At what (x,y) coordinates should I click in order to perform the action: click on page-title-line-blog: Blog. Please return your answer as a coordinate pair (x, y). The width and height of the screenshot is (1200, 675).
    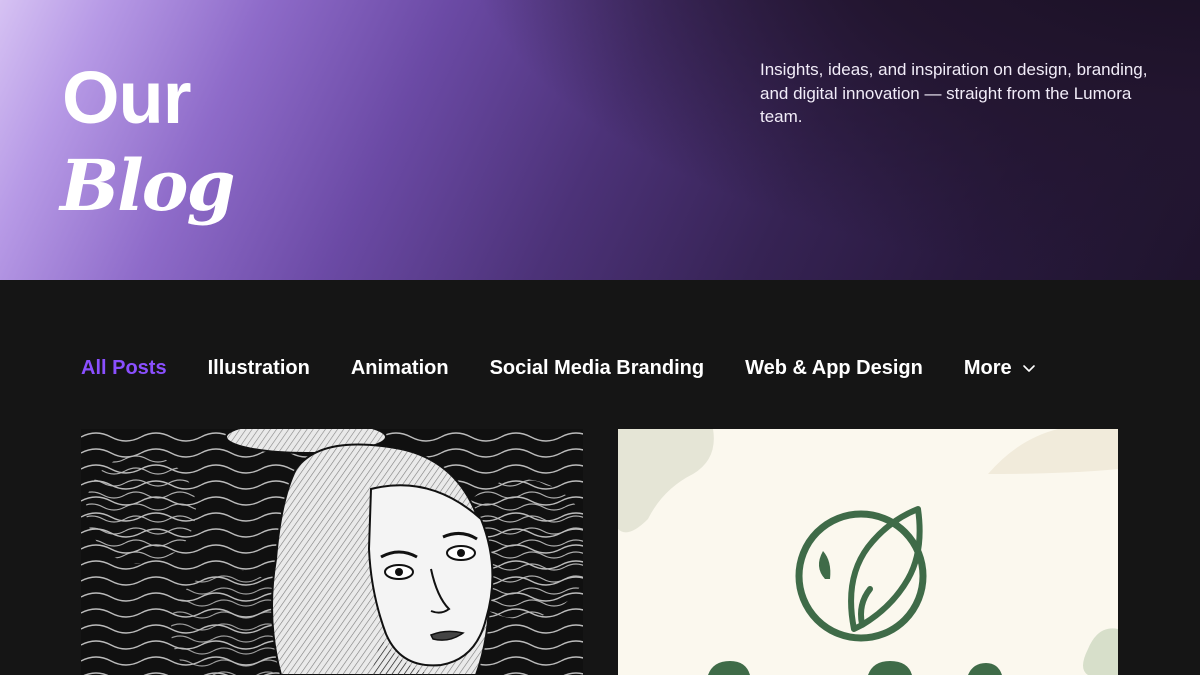
    Looking at the image, I should click on (147, 185).